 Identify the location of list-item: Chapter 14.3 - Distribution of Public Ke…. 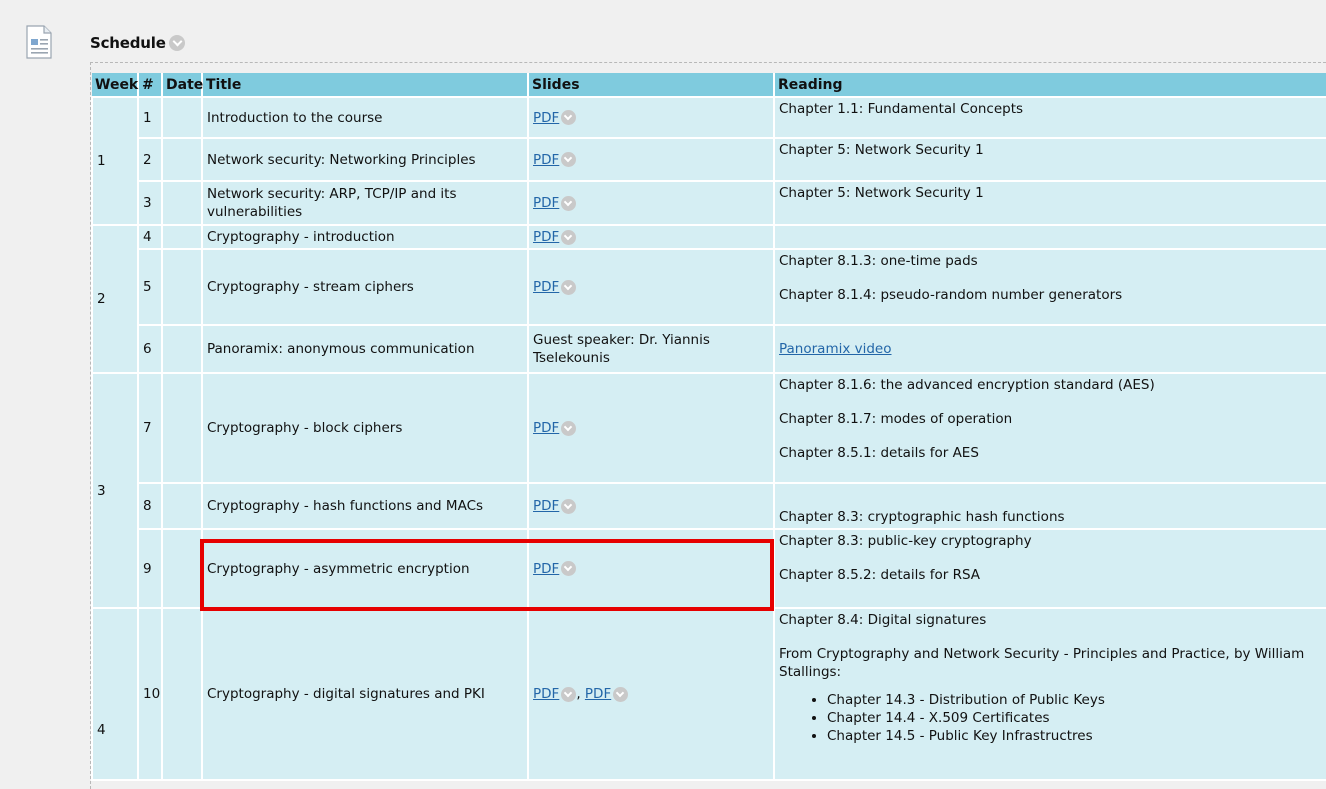
(1074, 700).